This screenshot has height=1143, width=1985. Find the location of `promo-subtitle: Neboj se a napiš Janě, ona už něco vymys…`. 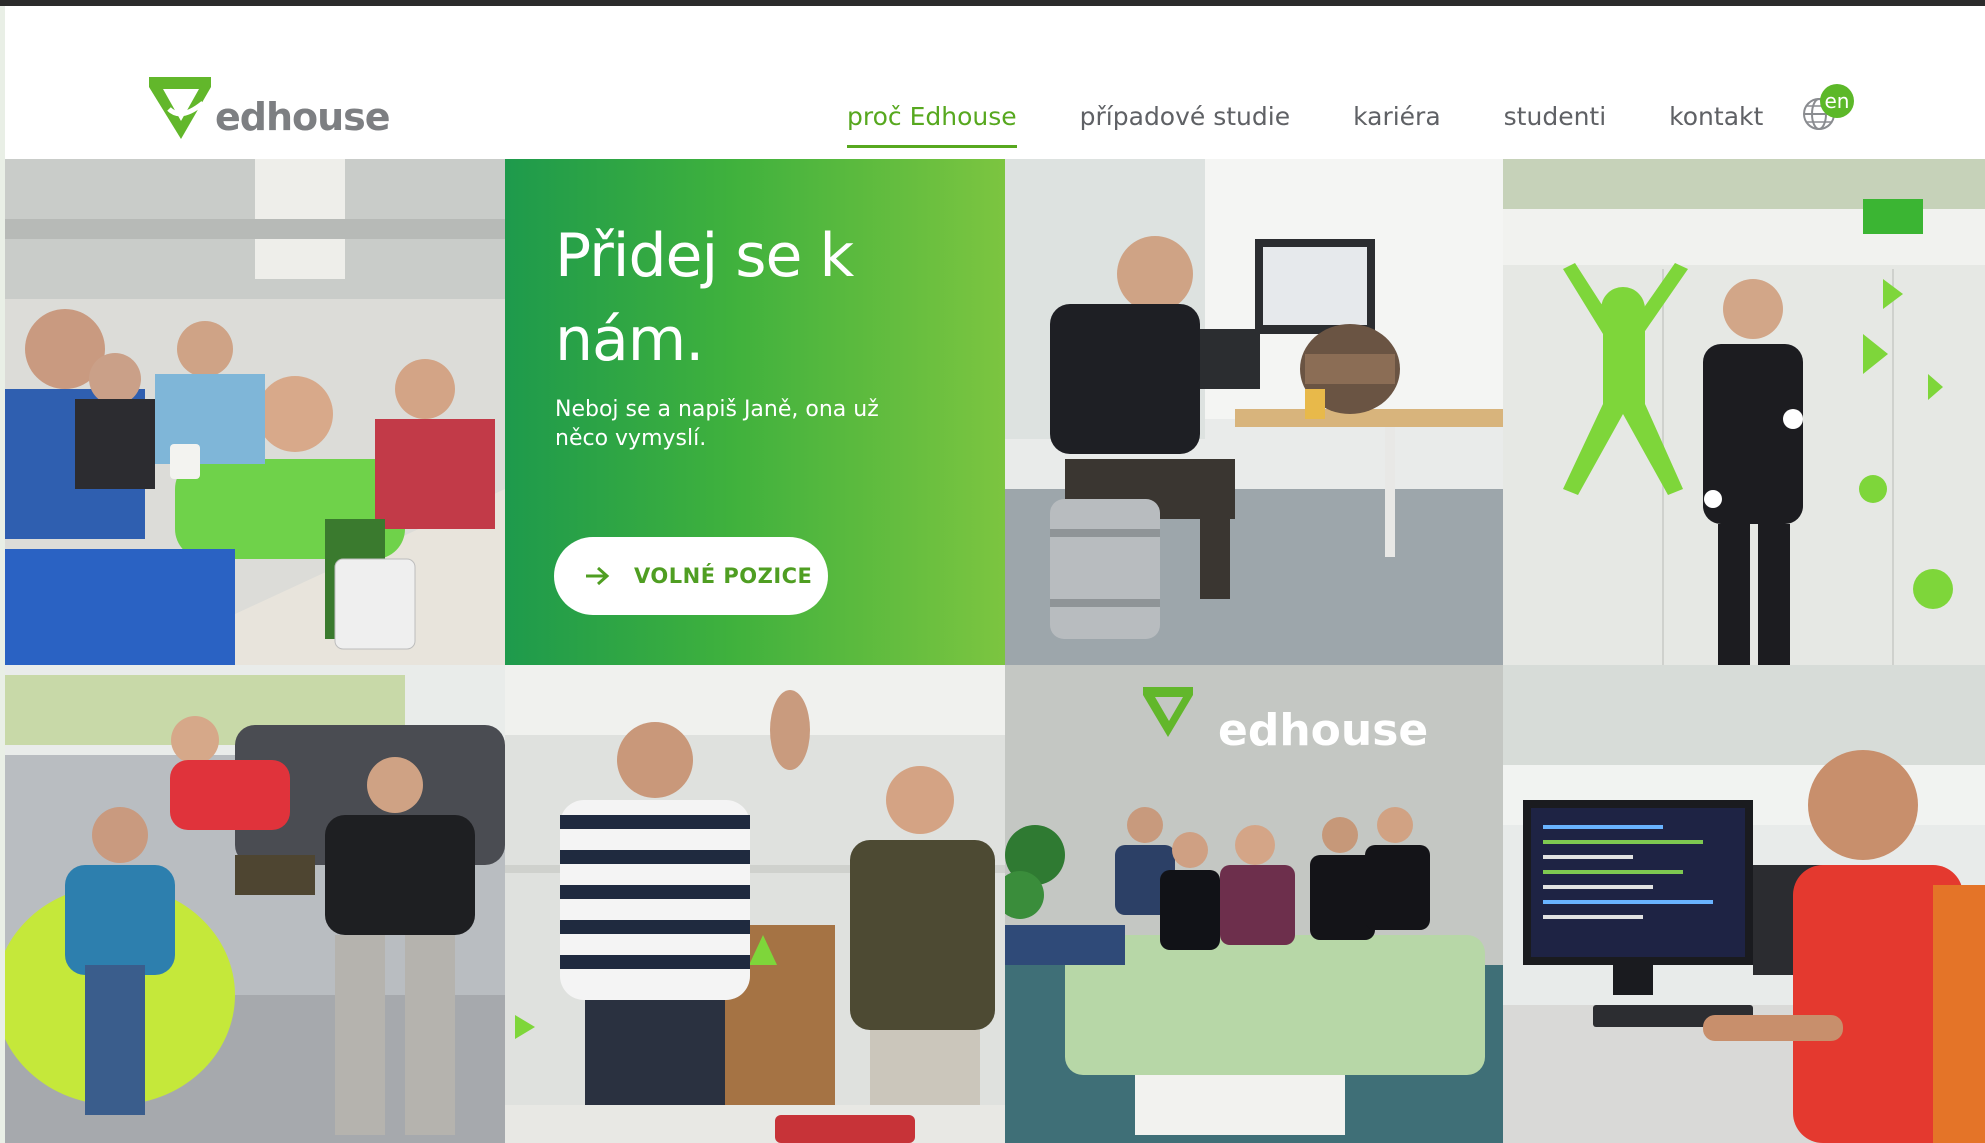

promo-subtitle: Neboj se a napiš Janě, ona už něco vymys… is located at coordinates (717, 424).